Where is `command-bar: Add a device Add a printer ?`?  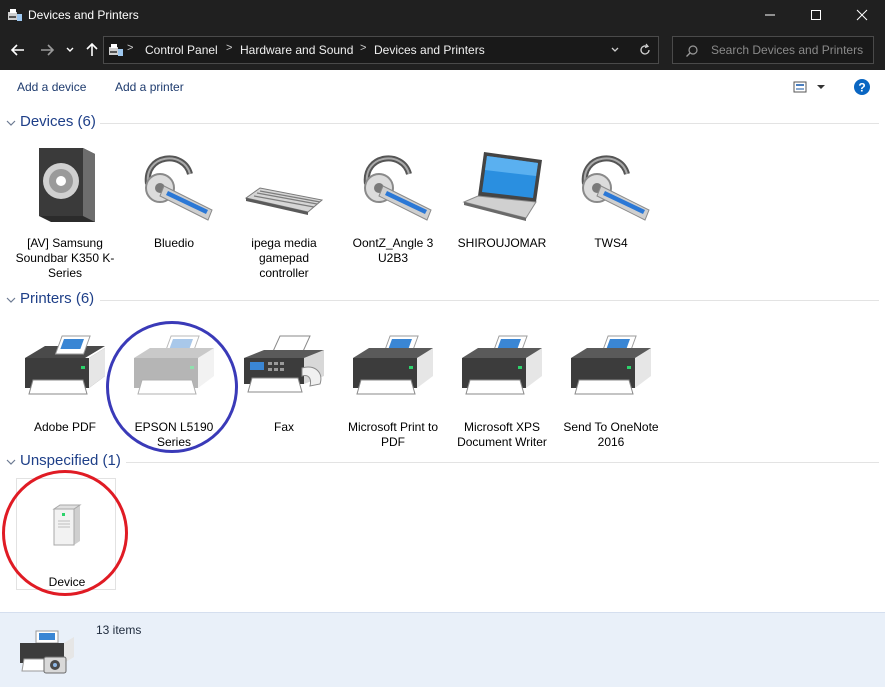 command-bar: Add a device Add a printer ? is located at coordinates (442, 87).